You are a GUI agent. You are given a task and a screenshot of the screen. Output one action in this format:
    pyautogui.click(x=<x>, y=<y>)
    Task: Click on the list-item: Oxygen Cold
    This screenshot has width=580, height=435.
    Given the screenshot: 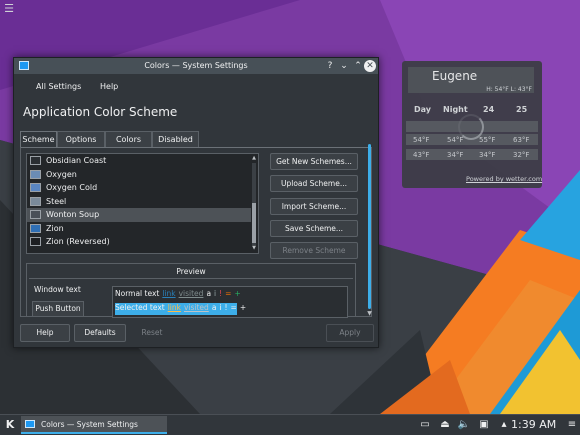 What is the action you would take?
    pyautogui.click(x=139, y=188)
    